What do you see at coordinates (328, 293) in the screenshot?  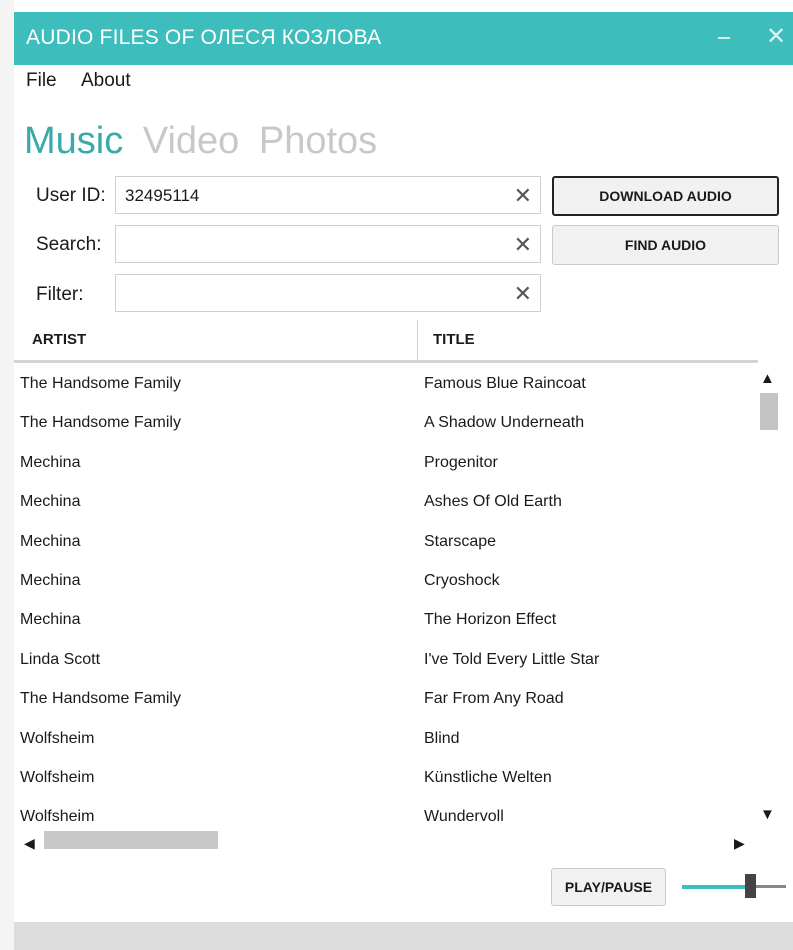 I see `filter-input: ✕` at bounding box center [328, 293].